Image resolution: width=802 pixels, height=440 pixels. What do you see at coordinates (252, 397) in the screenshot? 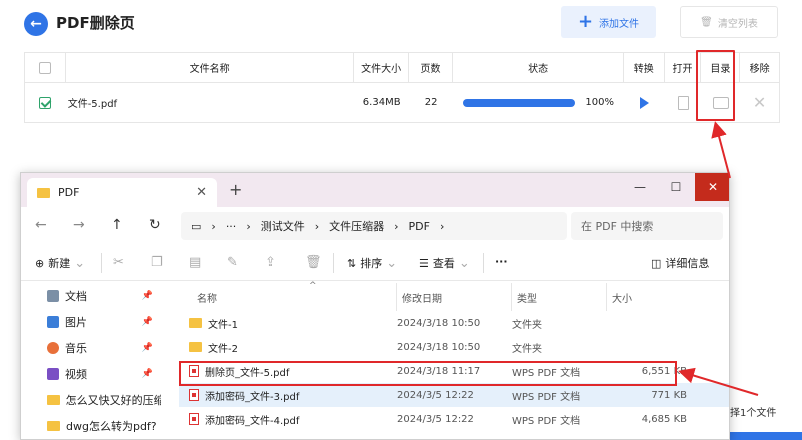
I see `file-name: 添加密码_文件-3.pdf` at bounding box center [252, 397].